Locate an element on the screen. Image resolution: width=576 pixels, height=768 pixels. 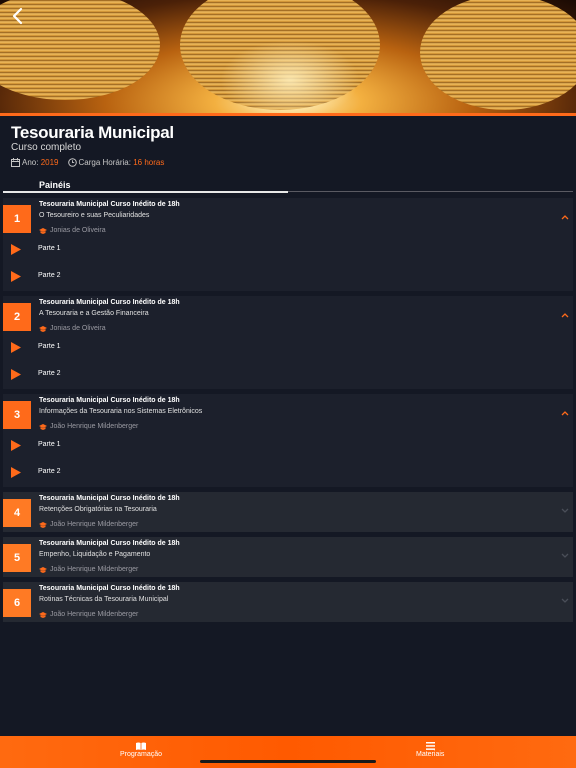
panel-subtitle: Retenções Obrigatórias na Tesouraria is located at coordinates (98, 509).